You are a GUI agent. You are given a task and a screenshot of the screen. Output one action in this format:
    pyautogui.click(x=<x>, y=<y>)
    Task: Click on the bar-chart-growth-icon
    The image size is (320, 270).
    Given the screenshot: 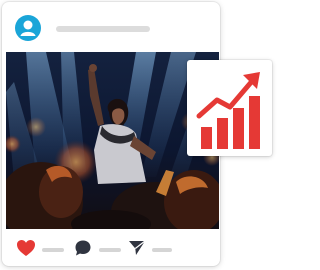 What is the action you would take?
    pyautogui.click(x=228, y=110)
    